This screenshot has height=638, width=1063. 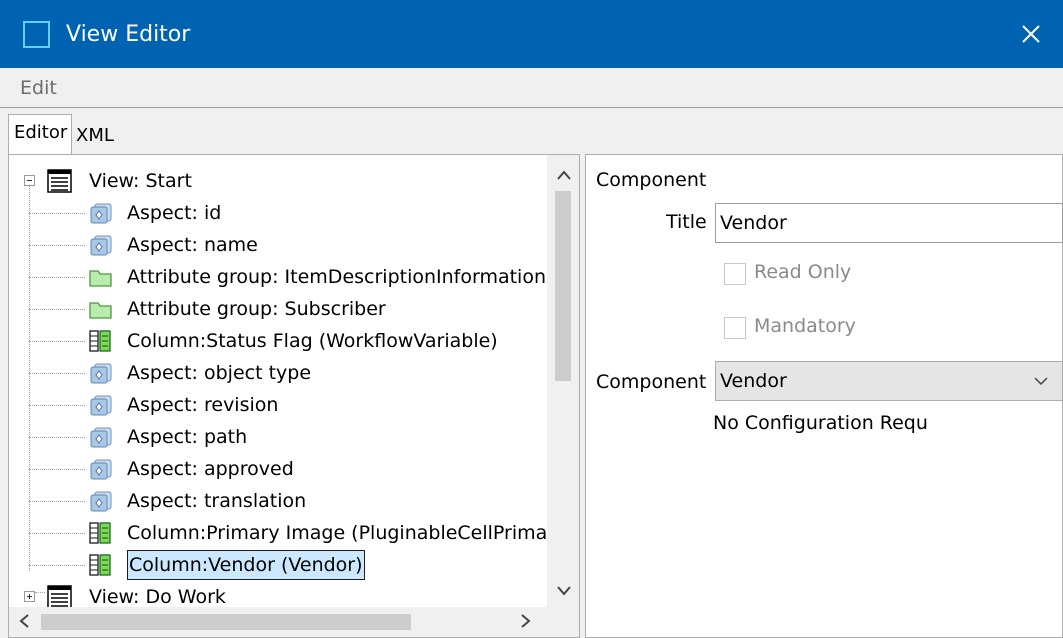 I want to click on tree-node: Aspect: path, so click(x=278, y=437).